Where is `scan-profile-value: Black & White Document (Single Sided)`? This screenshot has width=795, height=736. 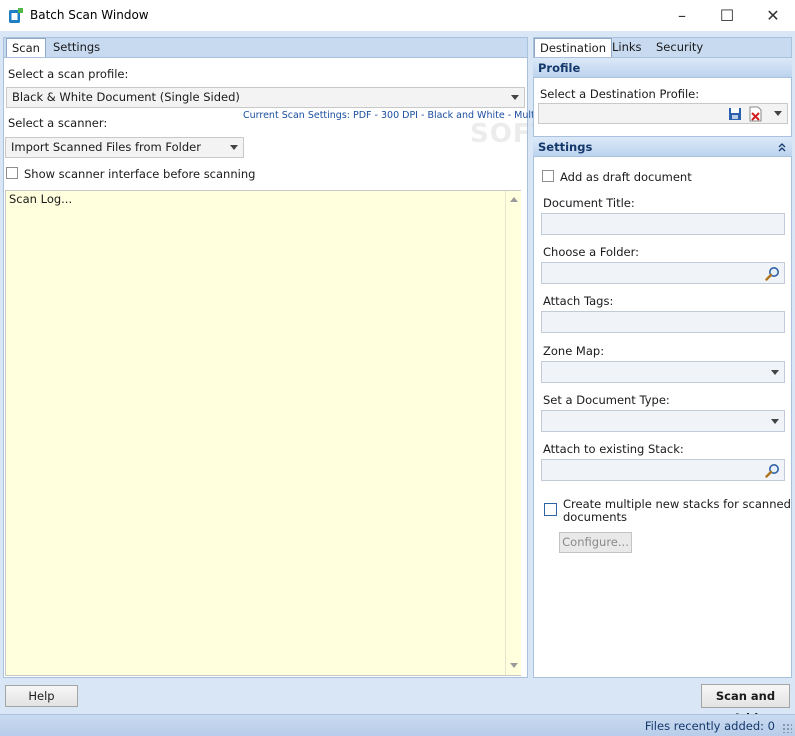
scan-profile-value: Black & White Document (Single Sided) is located at coordinates (126, 97).